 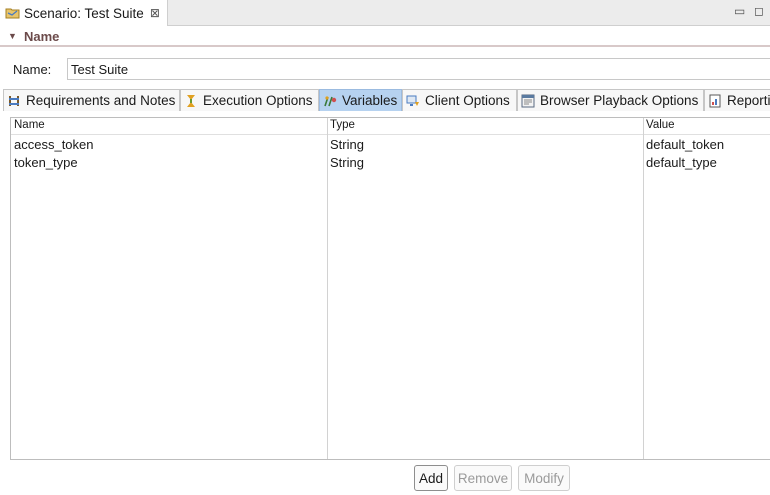 What do you see at coordinates (29, 125) in the screenshot?
I see `column-header-name: Name` at bounding box center [29, 125].